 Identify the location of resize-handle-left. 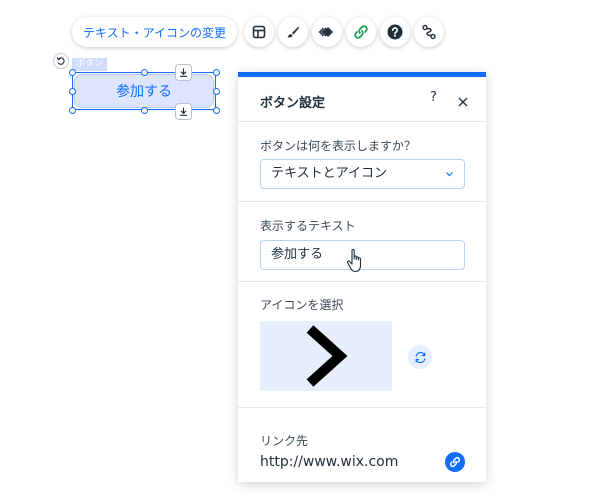
(72, 91).